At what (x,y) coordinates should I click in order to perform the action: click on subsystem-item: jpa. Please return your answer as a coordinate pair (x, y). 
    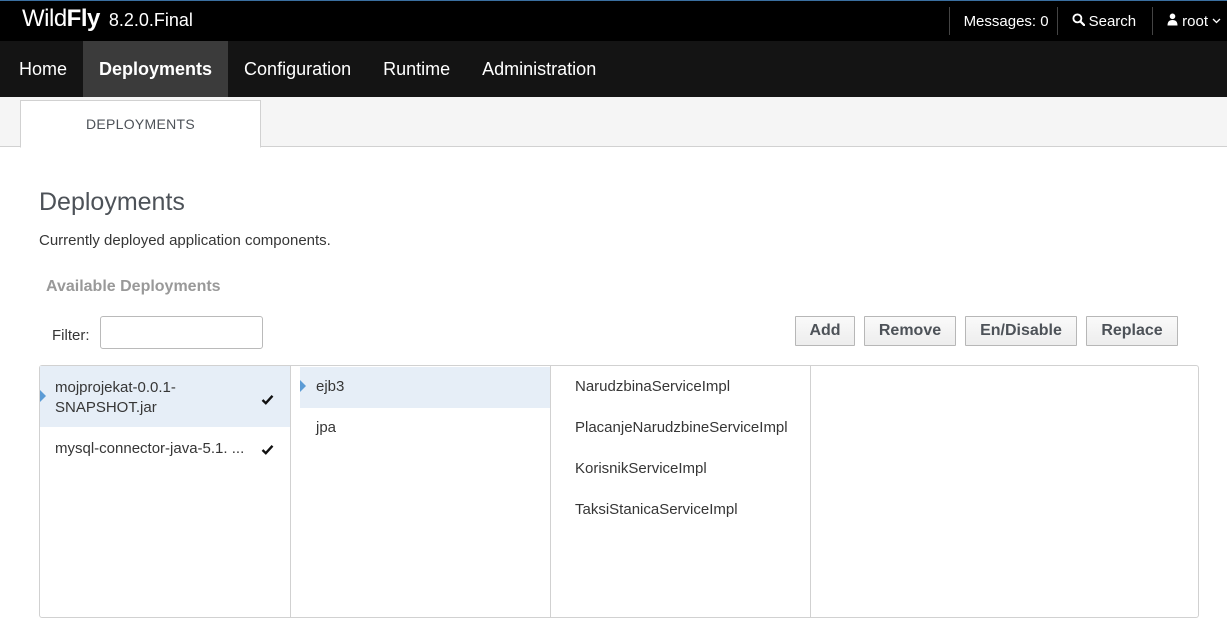
    Looking at the image, I should click on (425, 428).